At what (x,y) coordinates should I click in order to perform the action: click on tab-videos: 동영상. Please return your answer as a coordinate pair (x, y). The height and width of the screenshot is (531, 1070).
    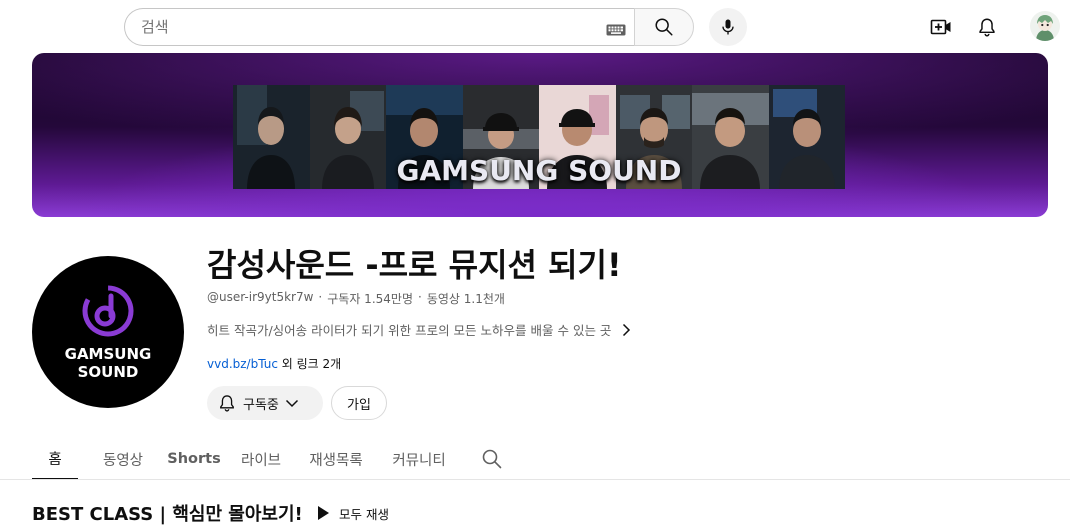
    Looking at the image, I should click on (123, 459).